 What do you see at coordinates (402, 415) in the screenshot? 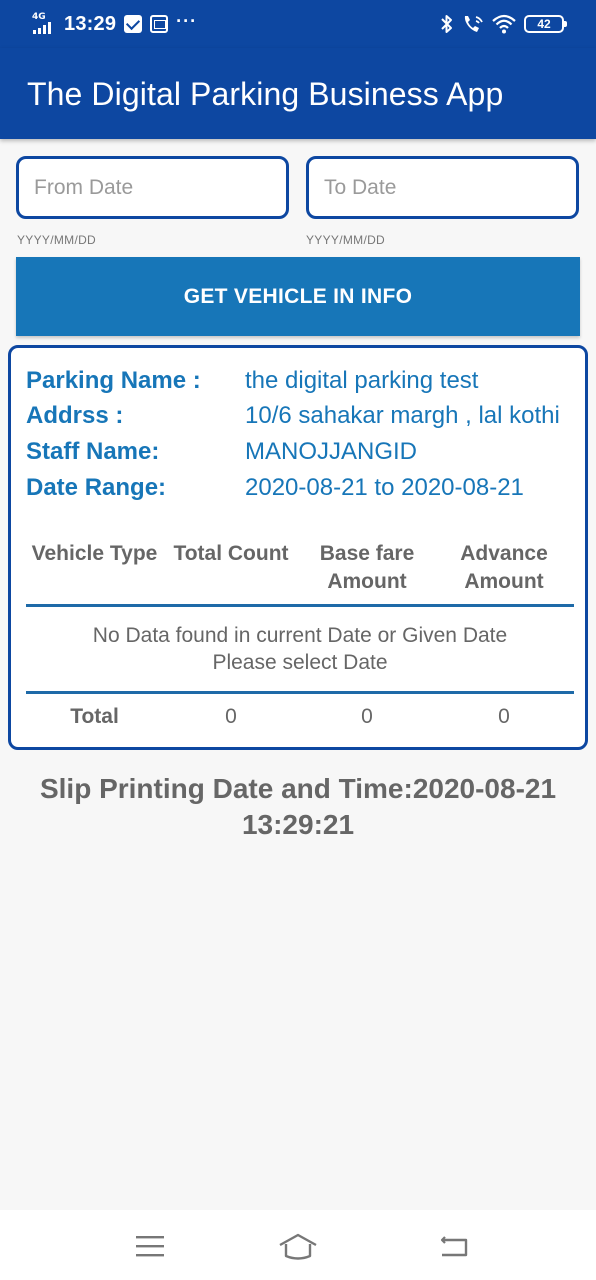
I see `address-value: 10/6 sahakar margh , lal kothi` at bounding box center [402, 415].